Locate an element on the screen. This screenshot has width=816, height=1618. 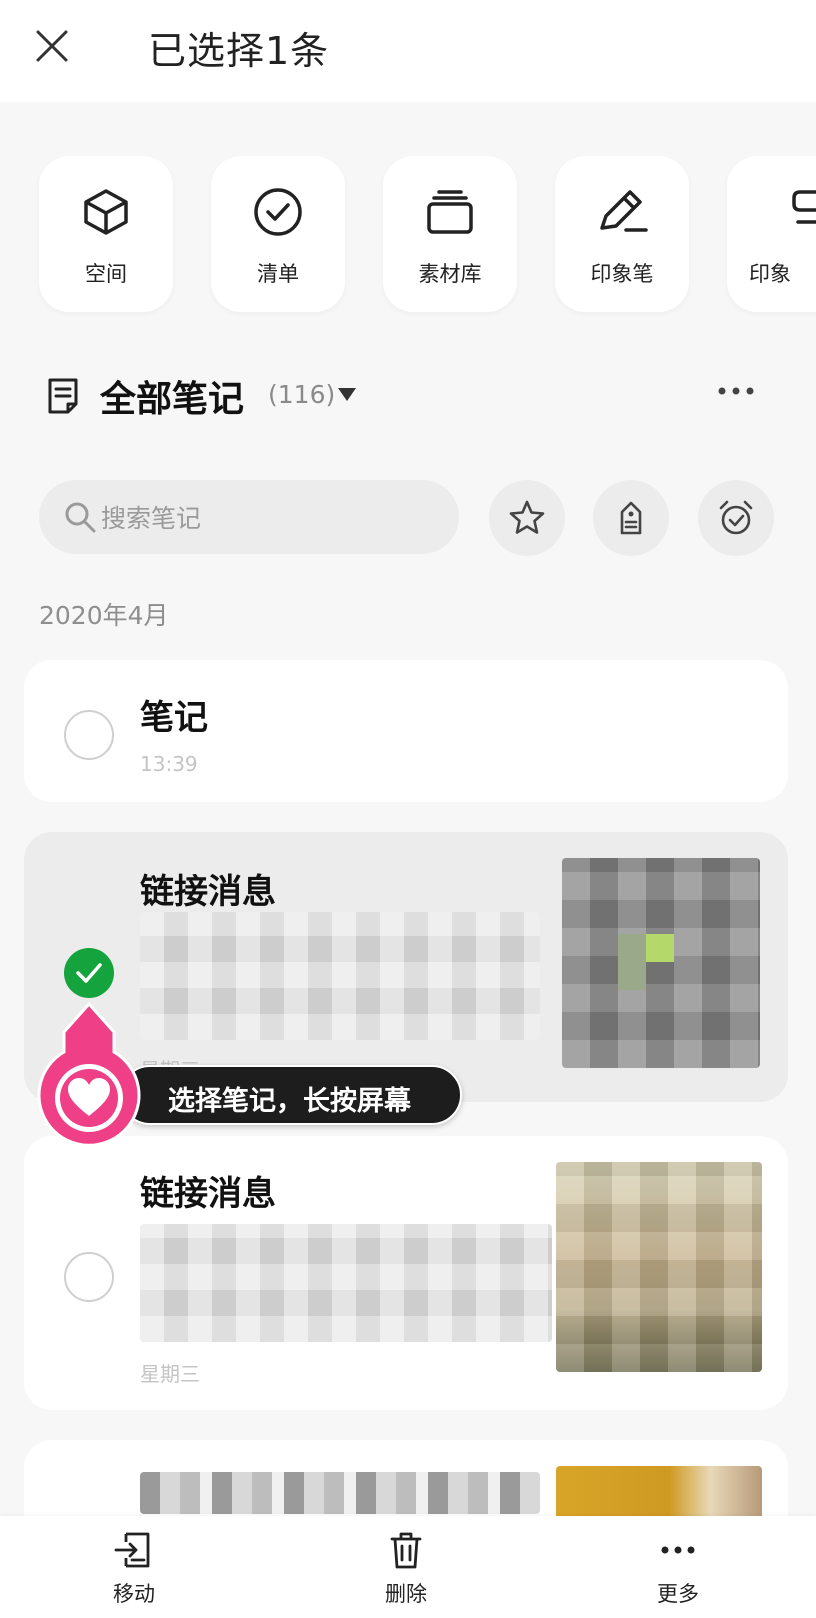
note-count: (116) is located at coordinates (302, 394).